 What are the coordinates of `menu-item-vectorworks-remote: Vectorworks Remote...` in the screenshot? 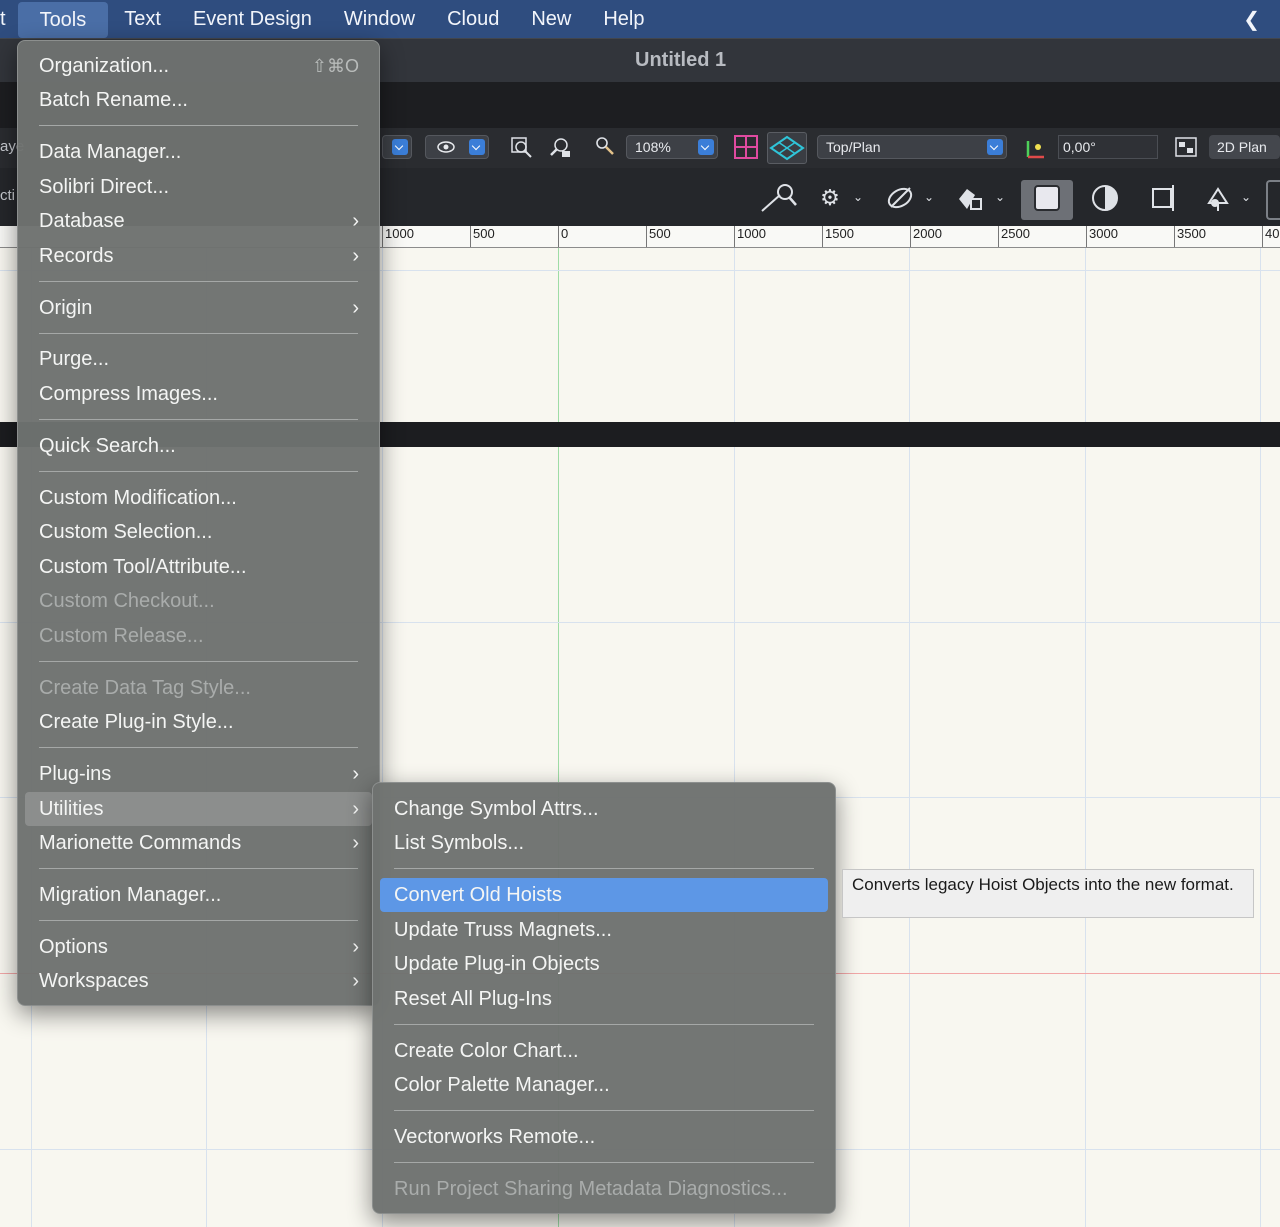 It's located at (604, 1137).